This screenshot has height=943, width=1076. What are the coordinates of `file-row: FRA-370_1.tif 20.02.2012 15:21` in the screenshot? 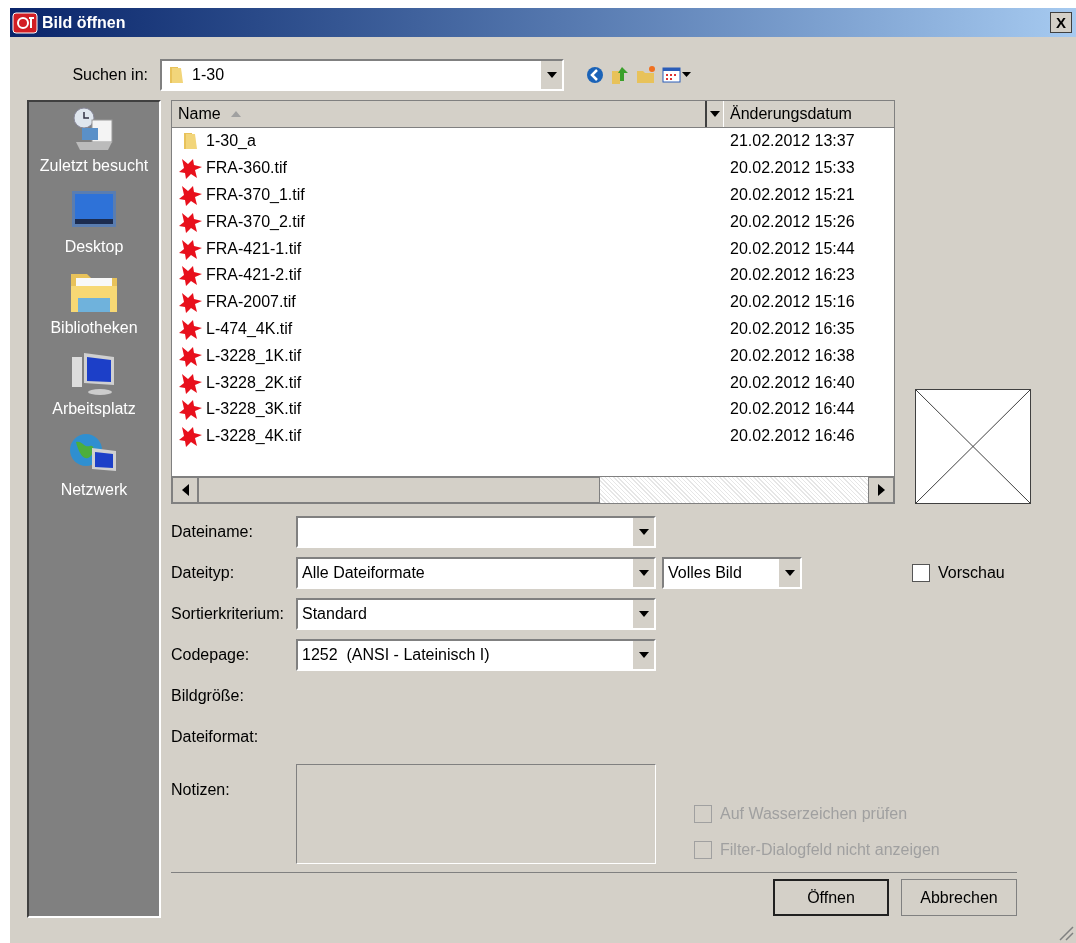 It's located at (533, 195).